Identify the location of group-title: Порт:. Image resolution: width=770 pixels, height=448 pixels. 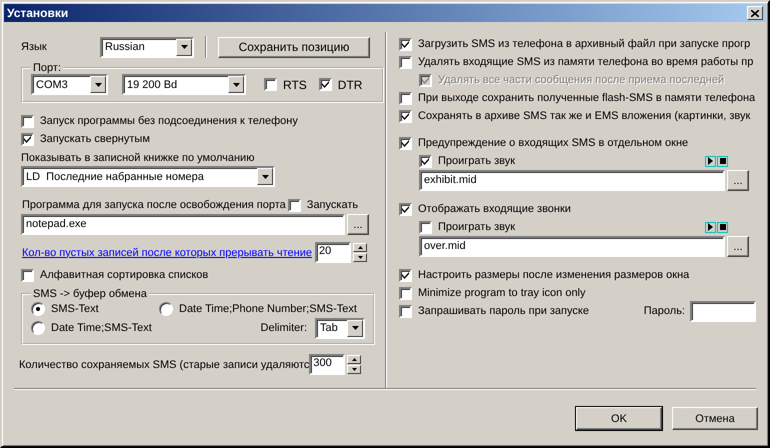
(47, 68).